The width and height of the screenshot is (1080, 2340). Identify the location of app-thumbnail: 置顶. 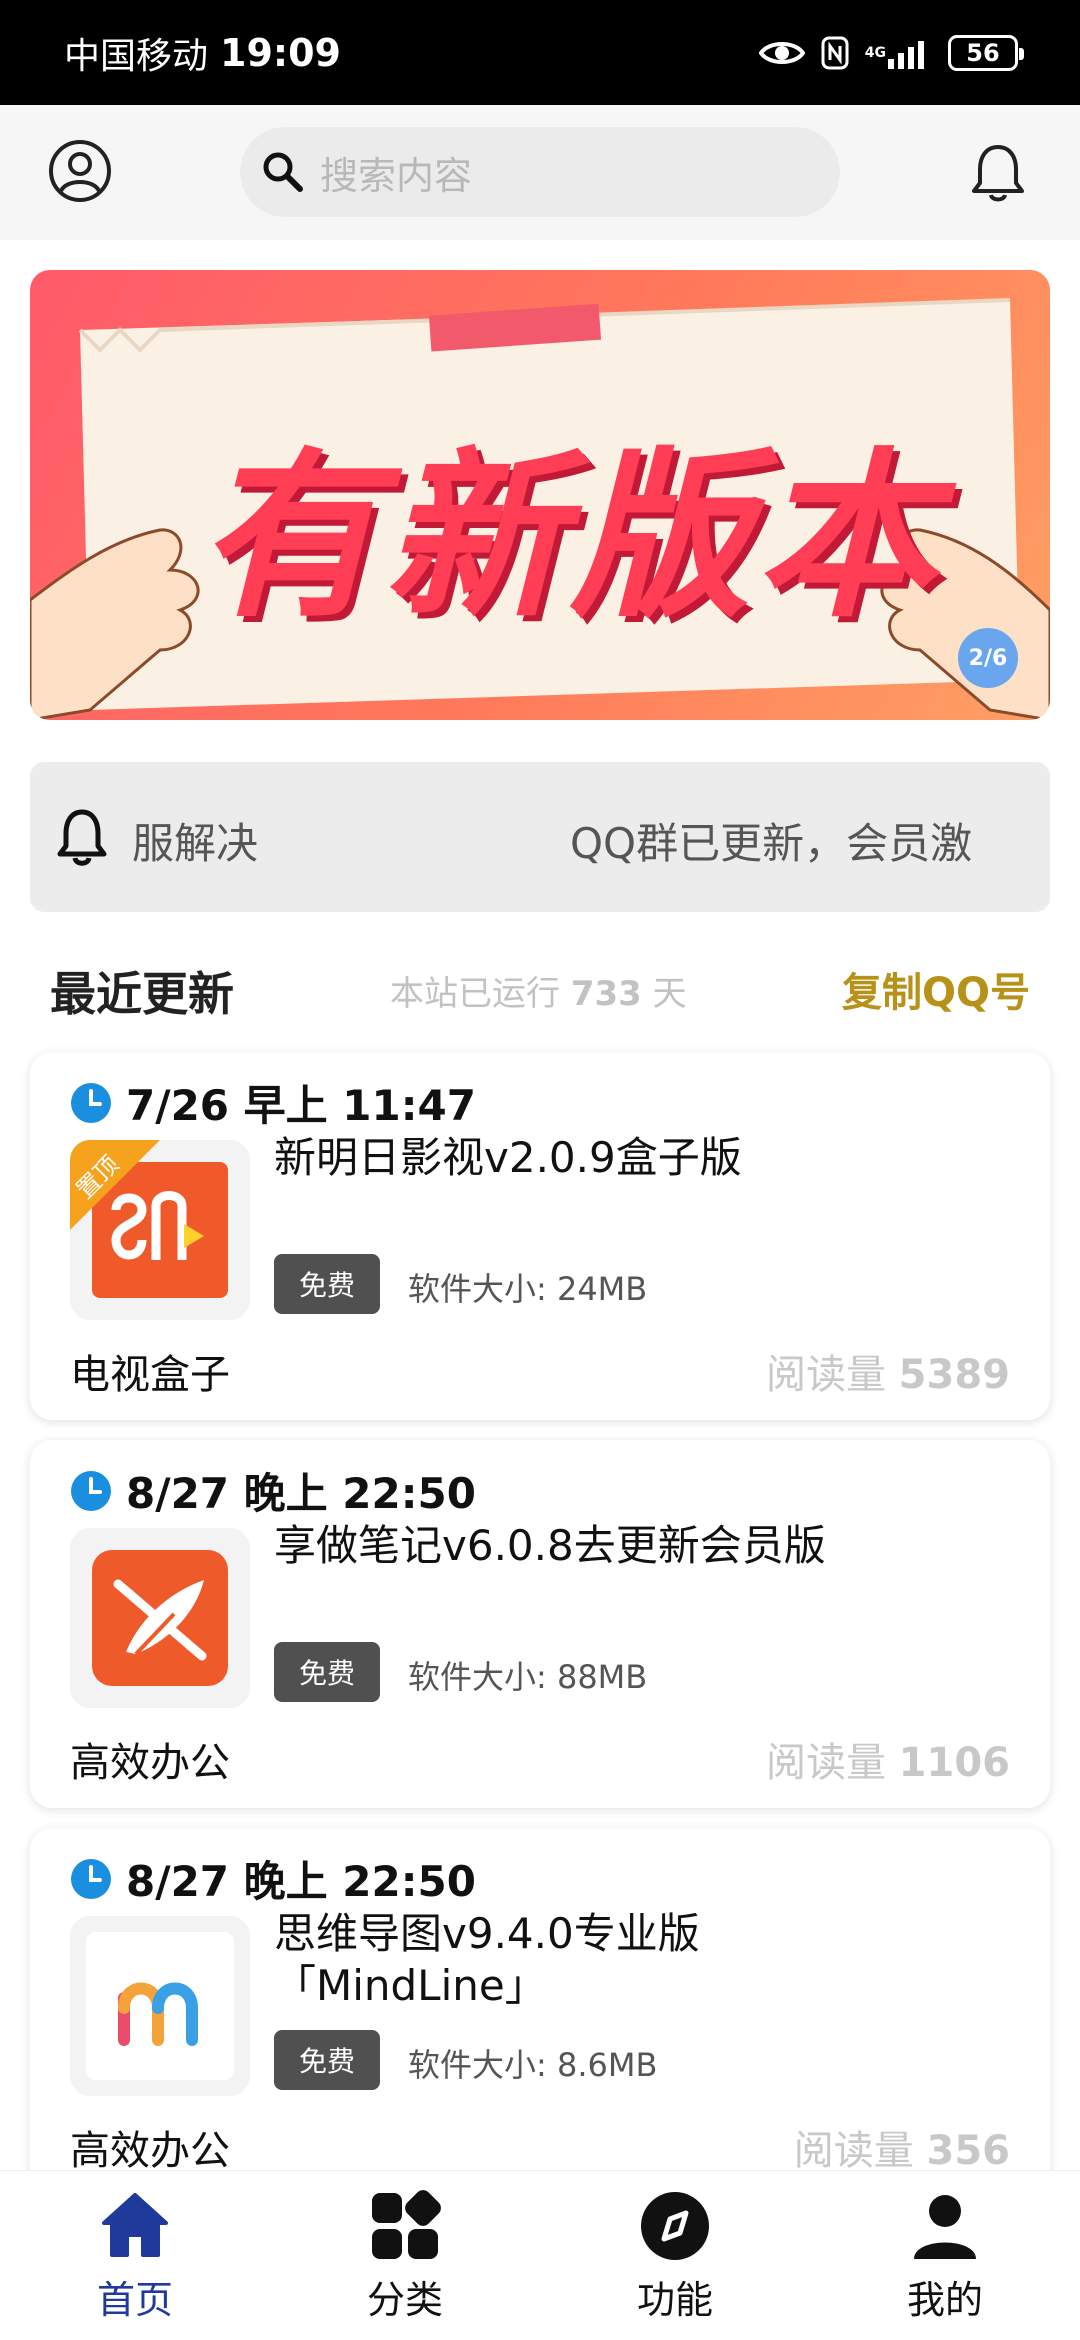
(160, 1230).